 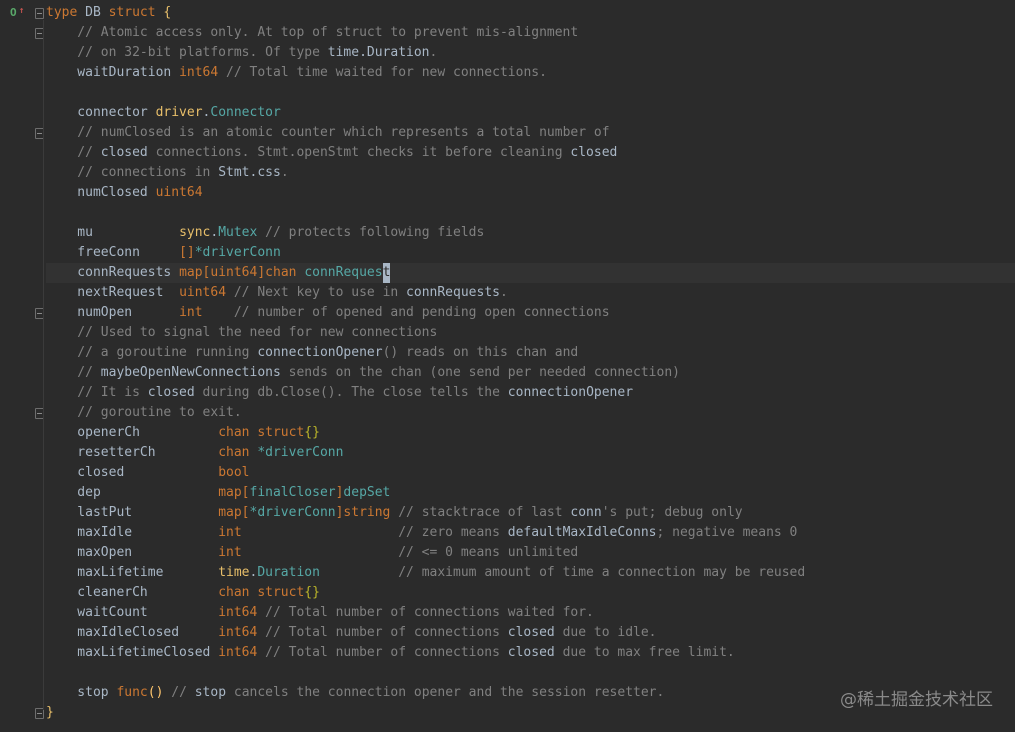 What do you see at coordinates (234, 572) in the screenshot?
I see `code-token: time` at bounding box center [234, 572].